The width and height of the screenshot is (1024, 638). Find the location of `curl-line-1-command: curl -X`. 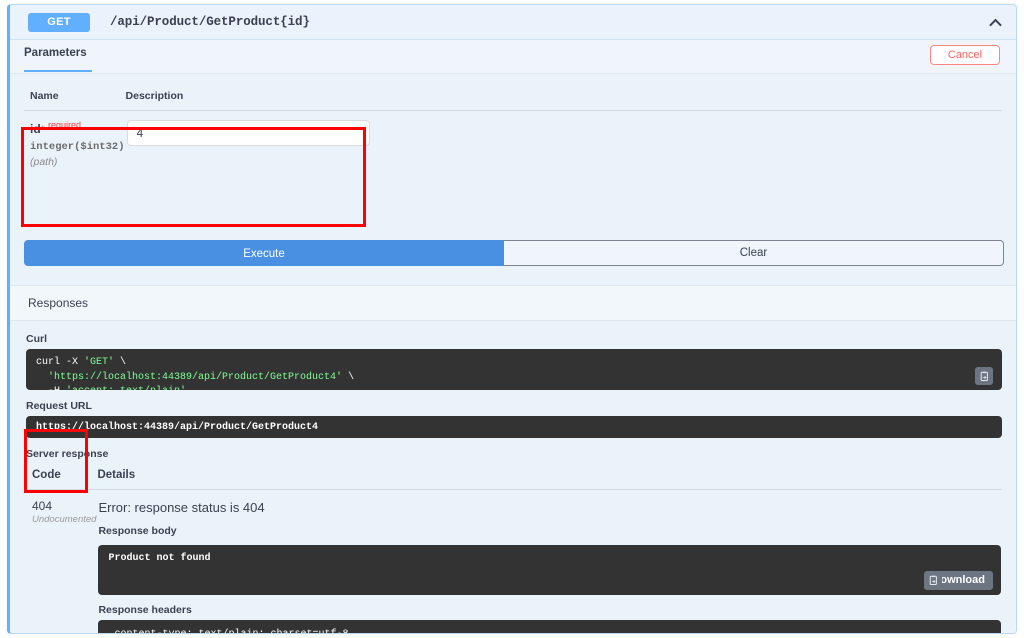

curl-line-1-command: curl -X is located at coordinates (60, 362).